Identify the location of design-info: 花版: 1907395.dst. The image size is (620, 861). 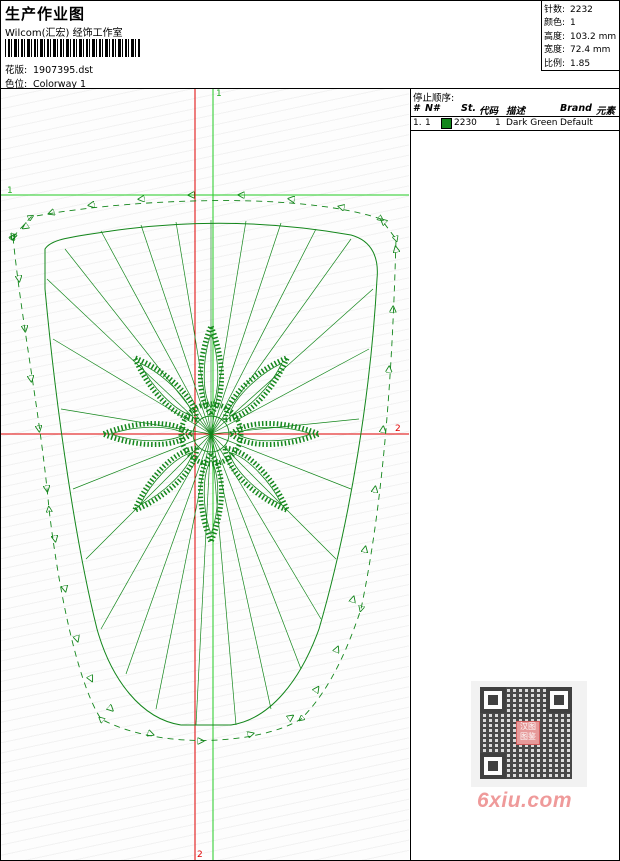
(49, 69).